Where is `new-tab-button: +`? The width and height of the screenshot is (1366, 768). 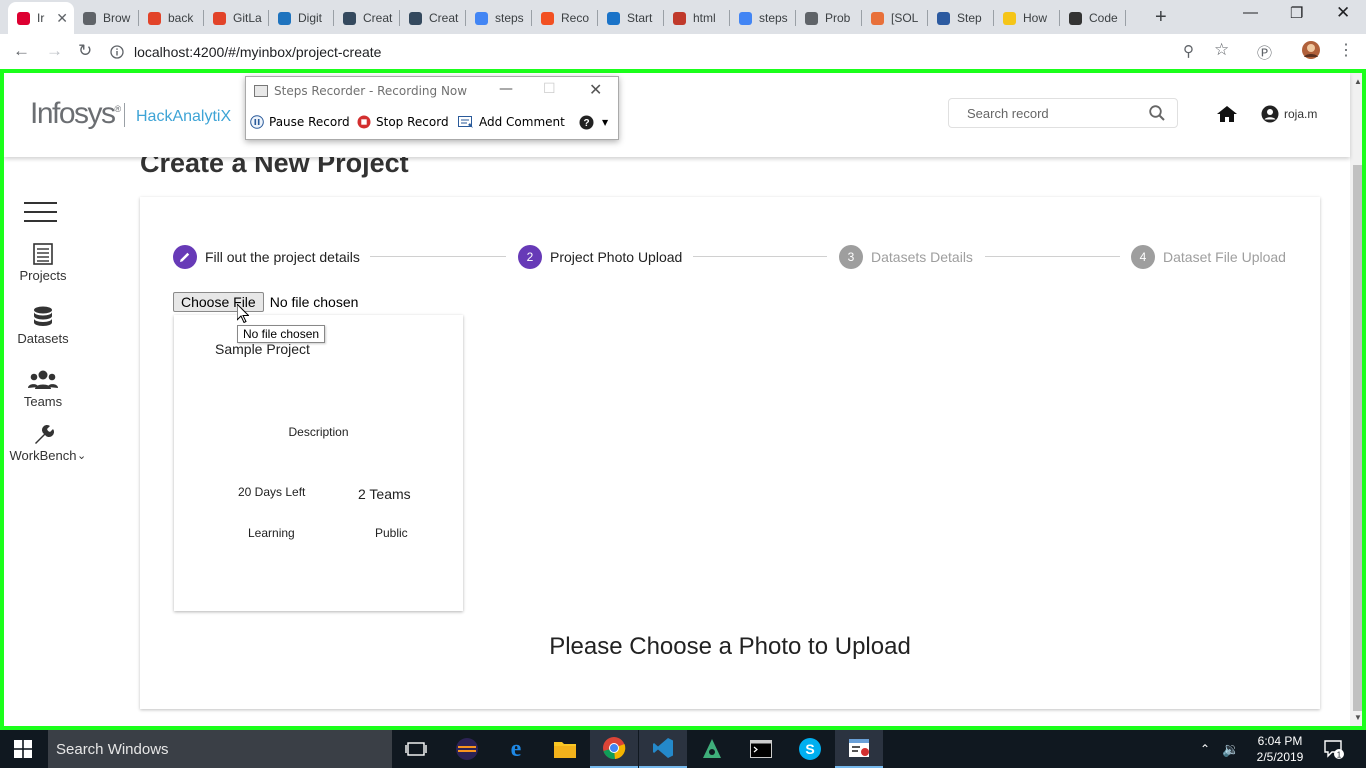 new-tab-button: + is located at coordinates (1161, 17).